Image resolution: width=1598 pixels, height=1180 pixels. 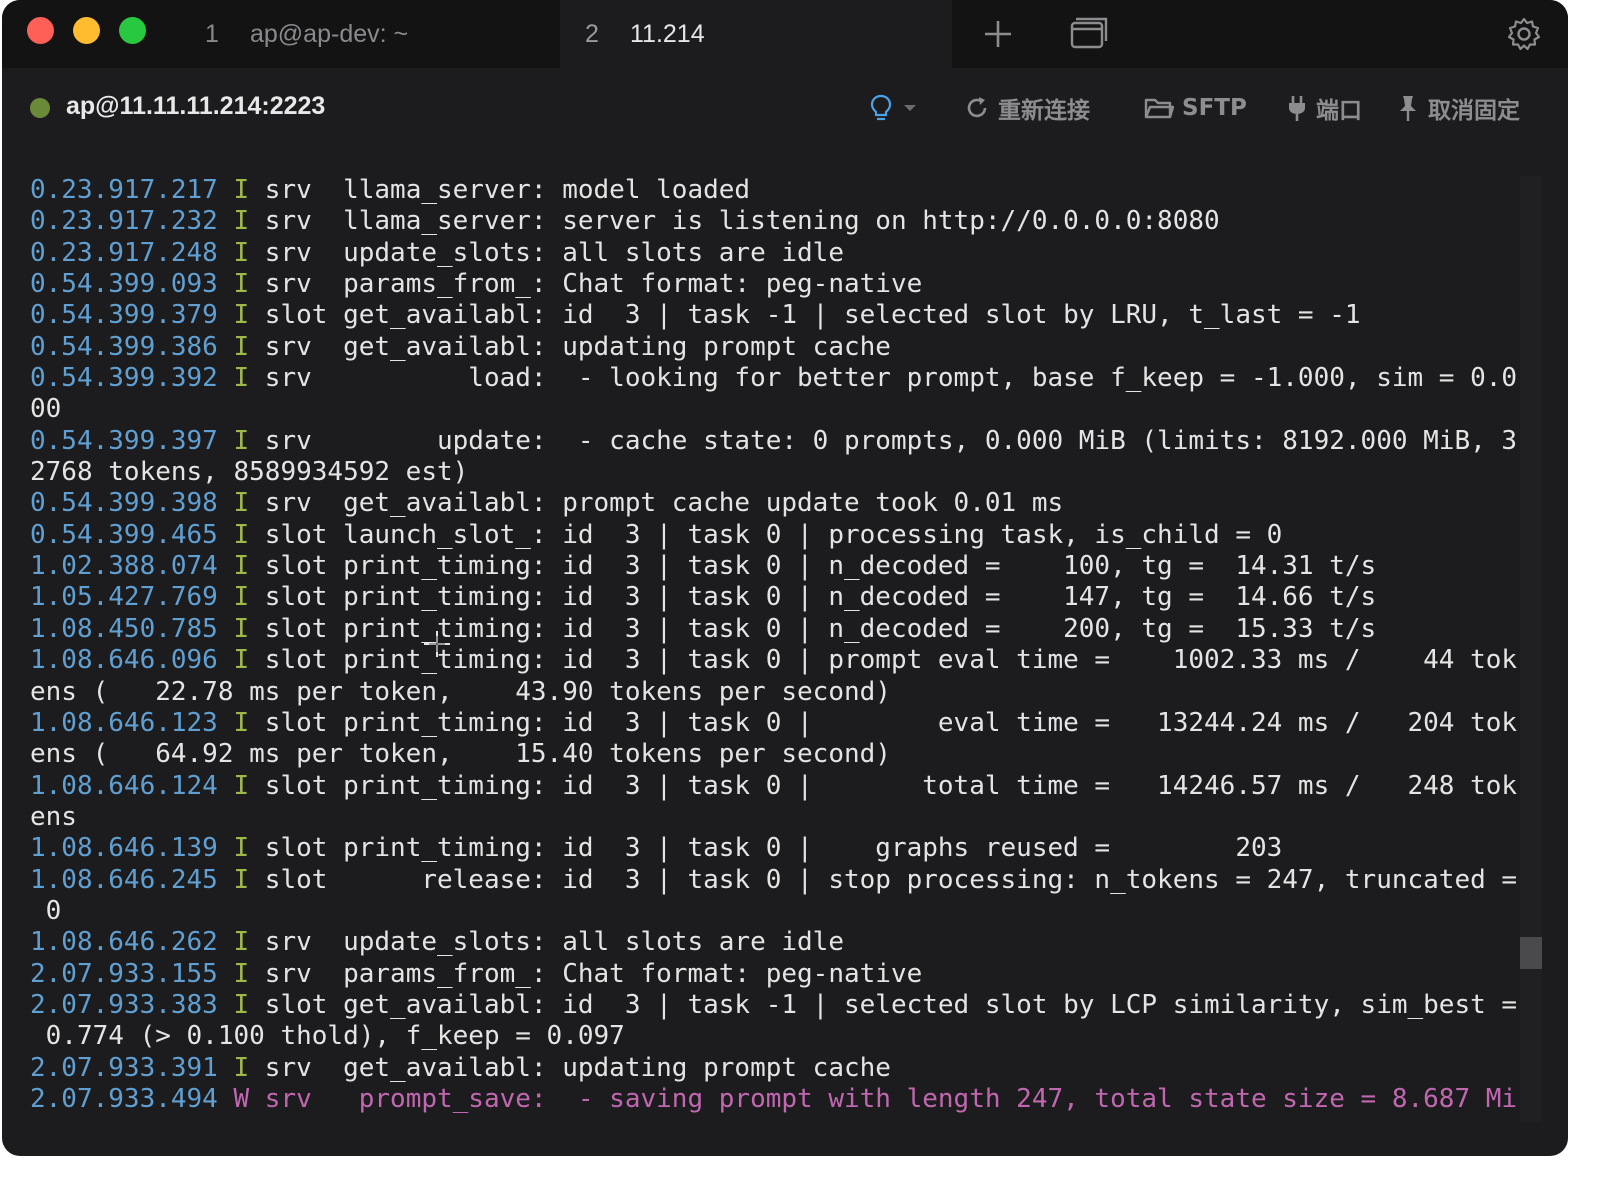 What do you see at coordinates (196, 106) in the screenshot?
I see `session-host: ap@11.11.11.214:2223` at bounding box center [196, 106].